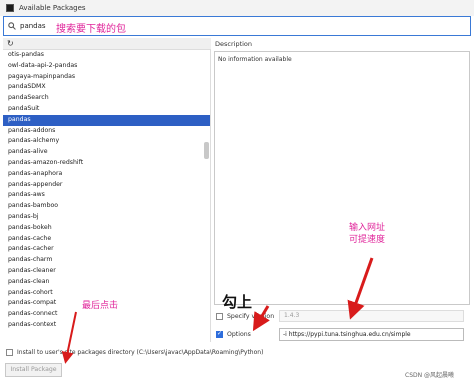 This screenshot has height=383, width=474. Describe the element at coordinates (12, 26) in the screenshot. I see `search-icon` at that location.